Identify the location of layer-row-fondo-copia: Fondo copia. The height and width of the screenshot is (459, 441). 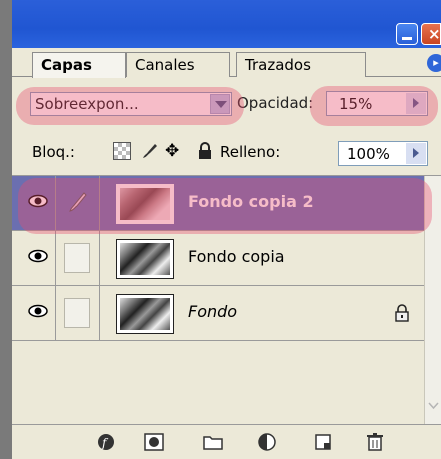
(218, 258).